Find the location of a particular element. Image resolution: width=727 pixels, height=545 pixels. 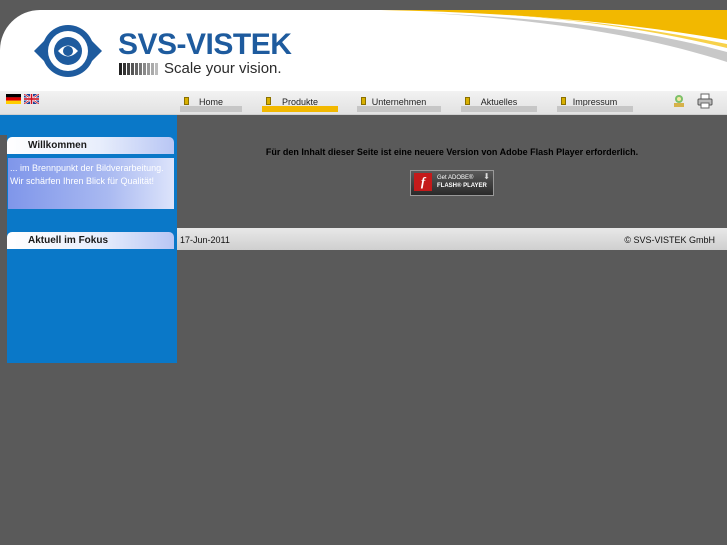

print-icon is located at coordinates (705, 101).